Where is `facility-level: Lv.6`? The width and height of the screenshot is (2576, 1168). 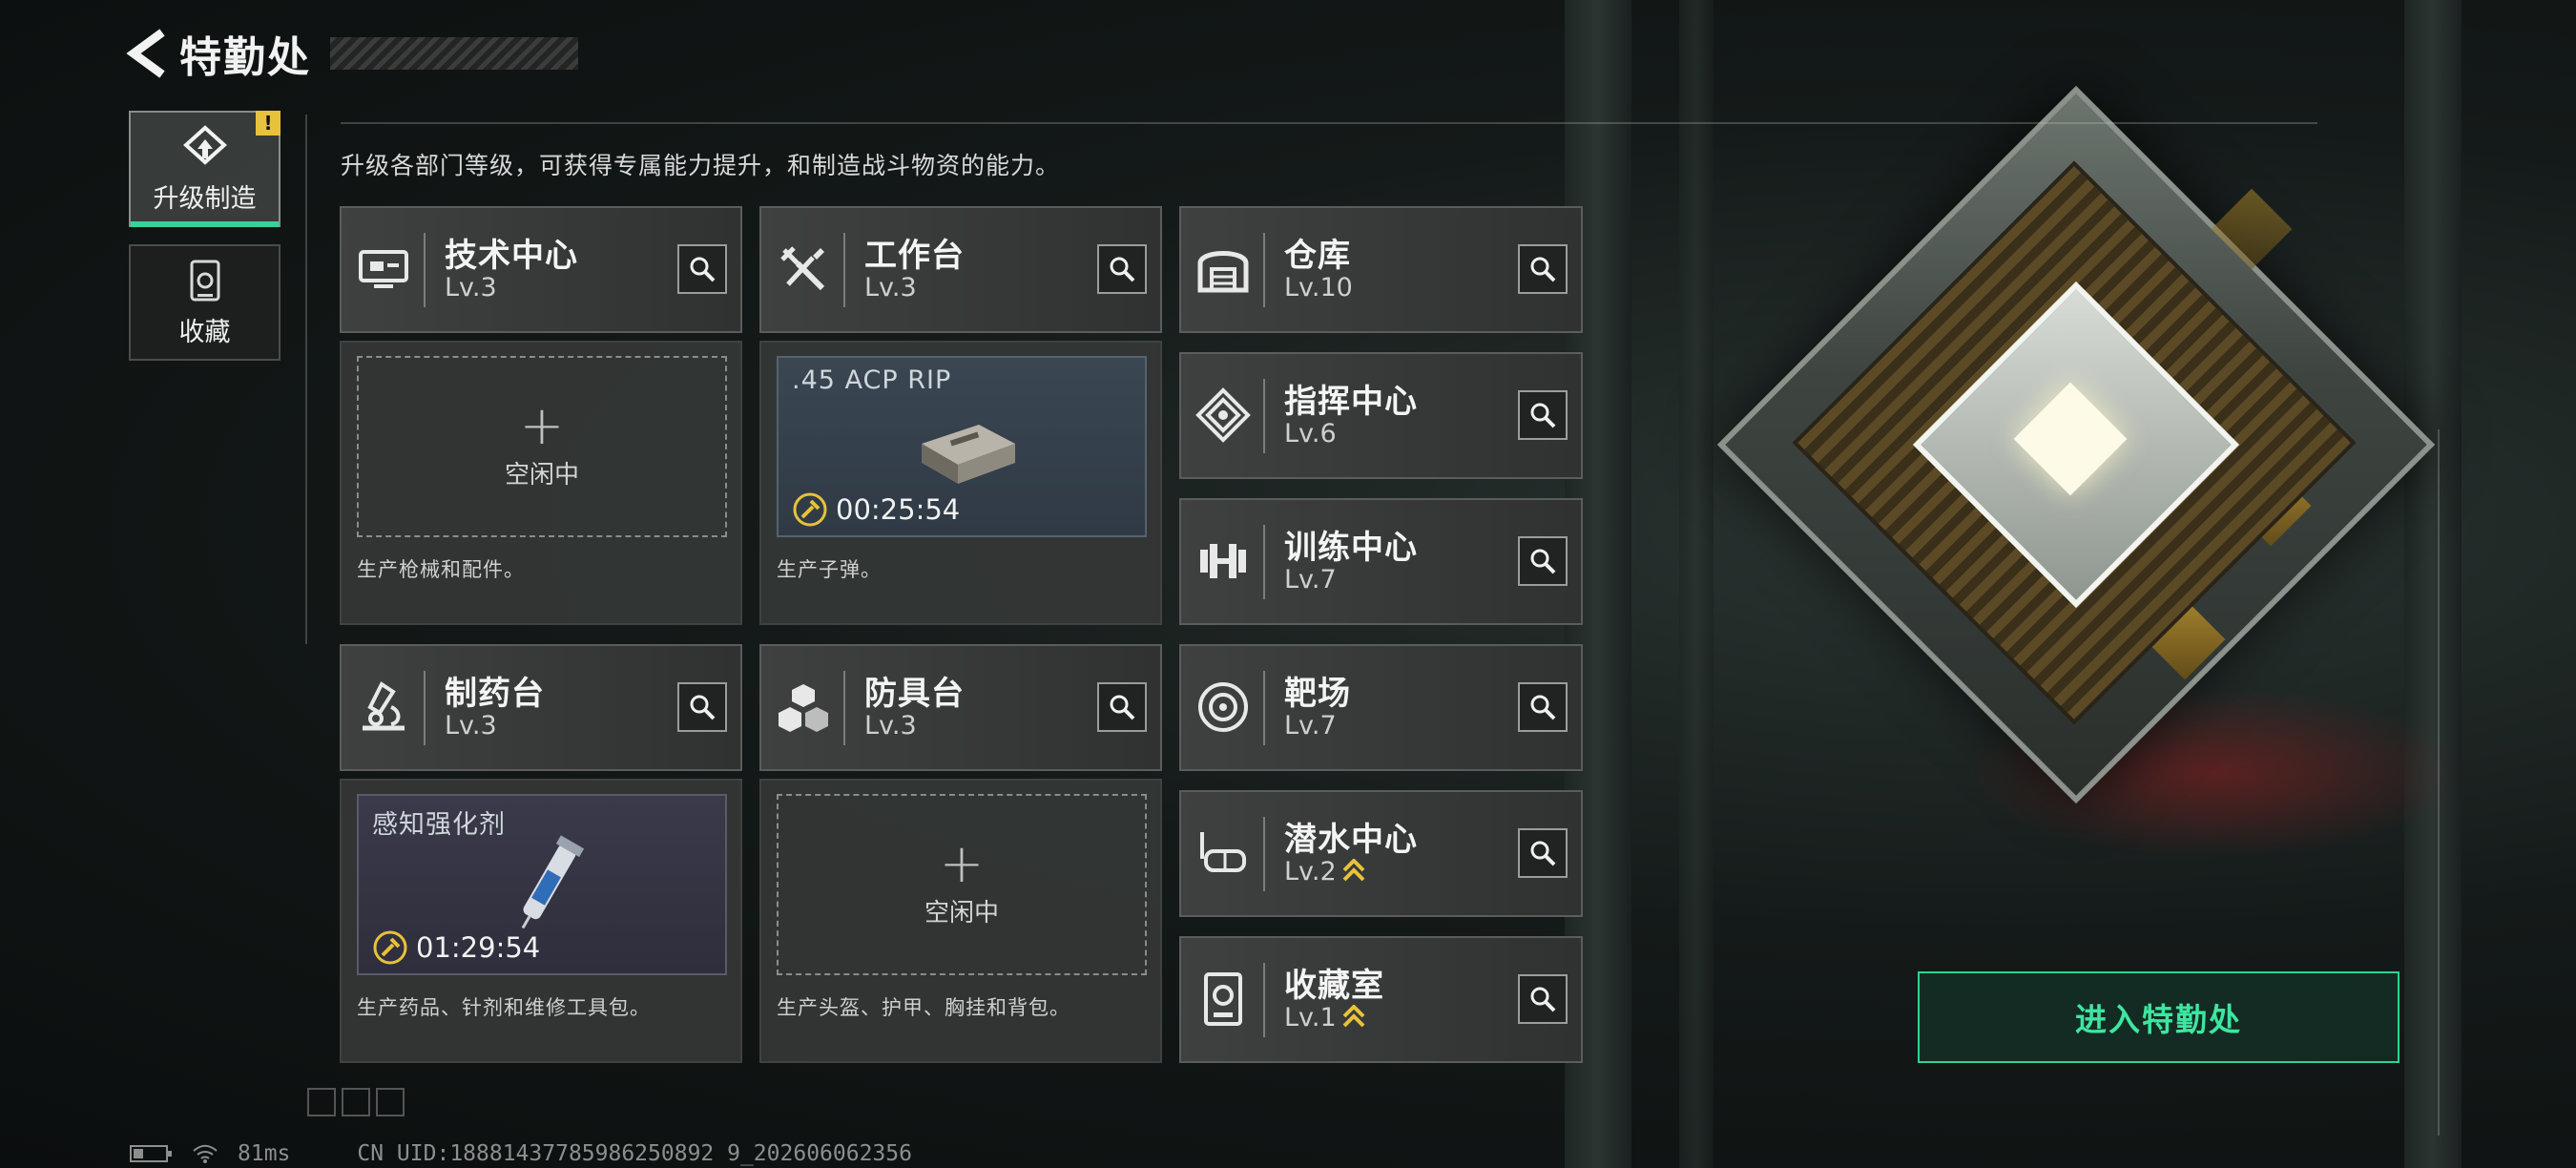 facility-level: Lv.6 is located at coordinates (1310, 434).